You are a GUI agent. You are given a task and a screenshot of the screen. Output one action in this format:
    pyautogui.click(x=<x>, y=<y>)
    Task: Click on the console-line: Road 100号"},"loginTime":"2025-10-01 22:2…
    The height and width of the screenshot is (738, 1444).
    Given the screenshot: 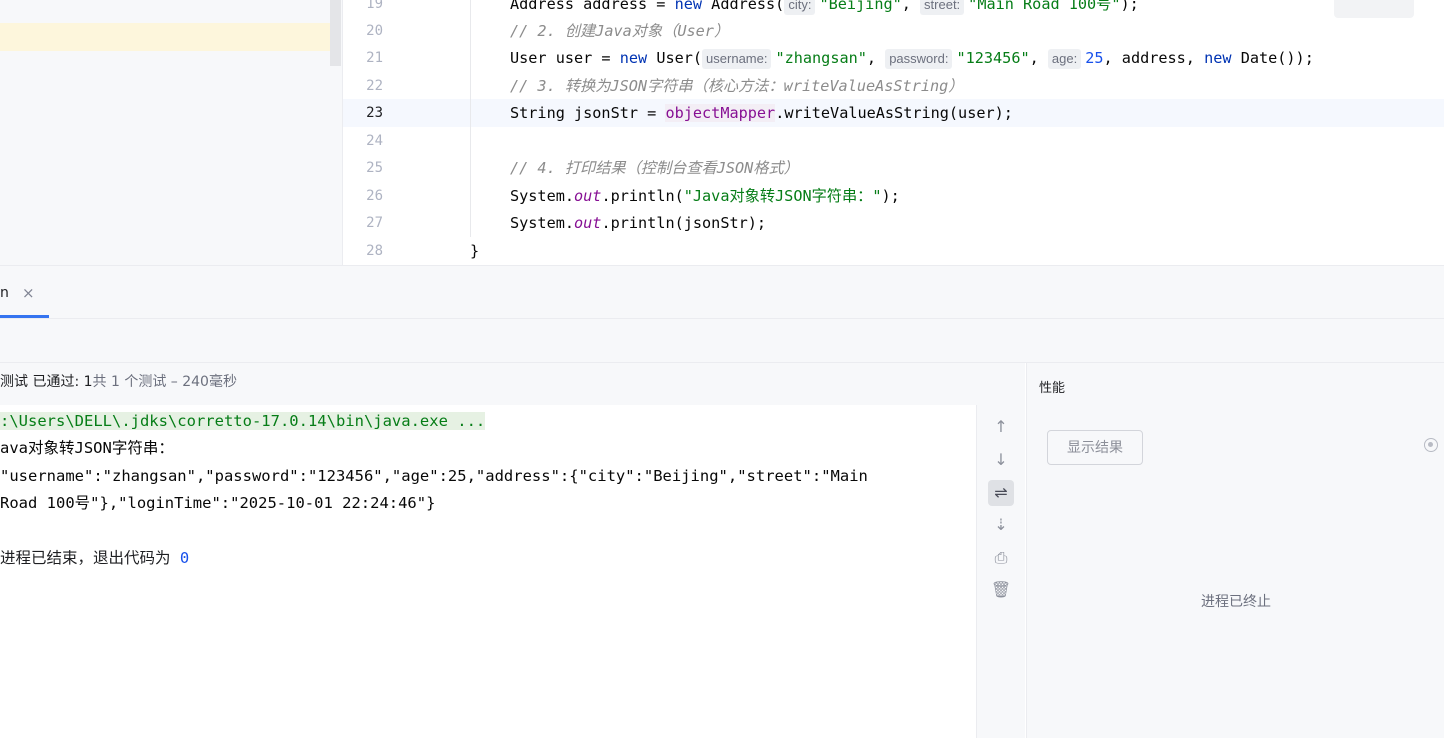 What is the action you would take?
    pyautogui.click(x=218, y=503)
    